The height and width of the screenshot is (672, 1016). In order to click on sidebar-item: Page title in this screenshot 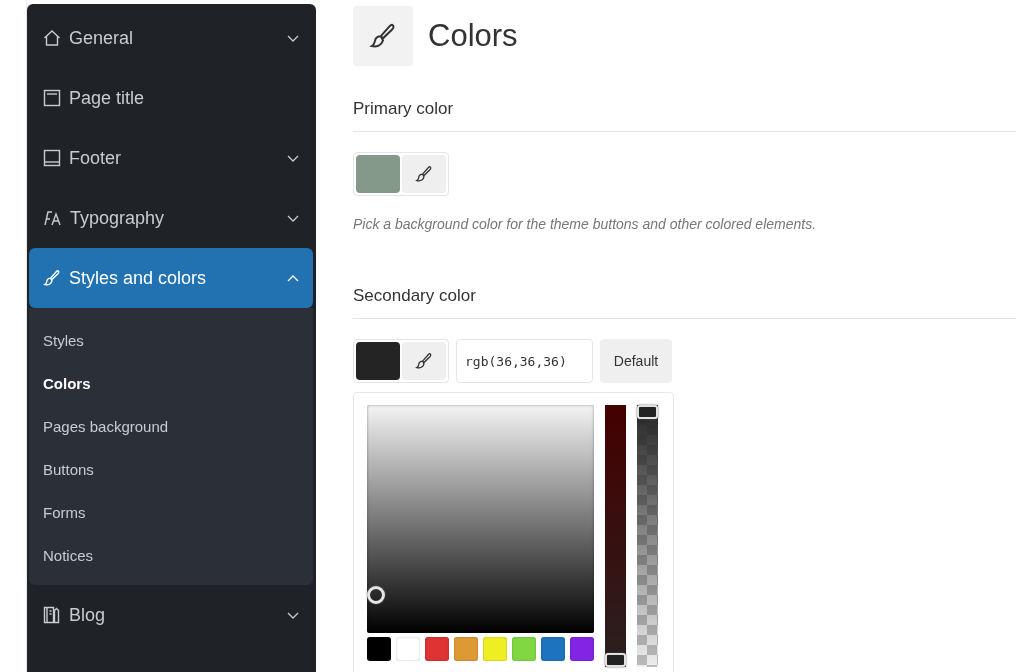, I will do `click(171, 98)`.